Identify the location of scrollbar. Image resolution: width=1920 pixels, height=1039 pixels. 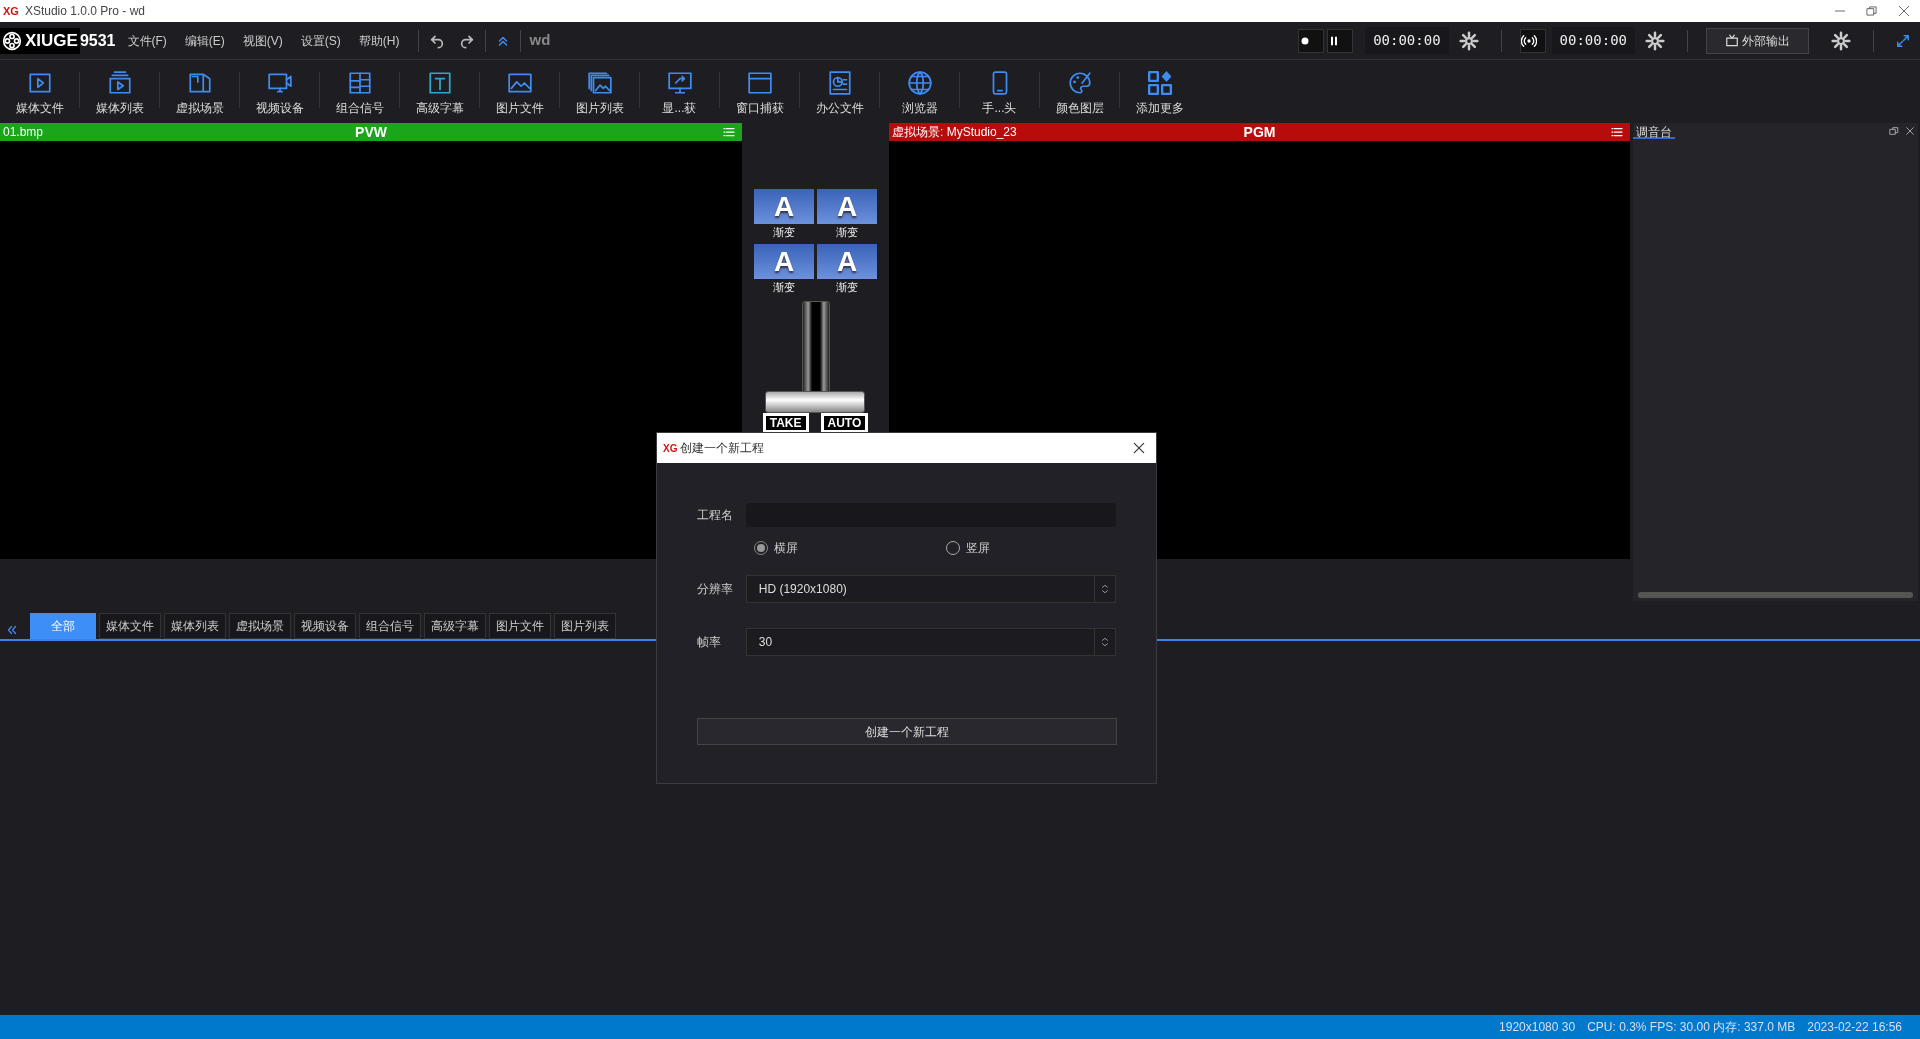
(1775, 595).